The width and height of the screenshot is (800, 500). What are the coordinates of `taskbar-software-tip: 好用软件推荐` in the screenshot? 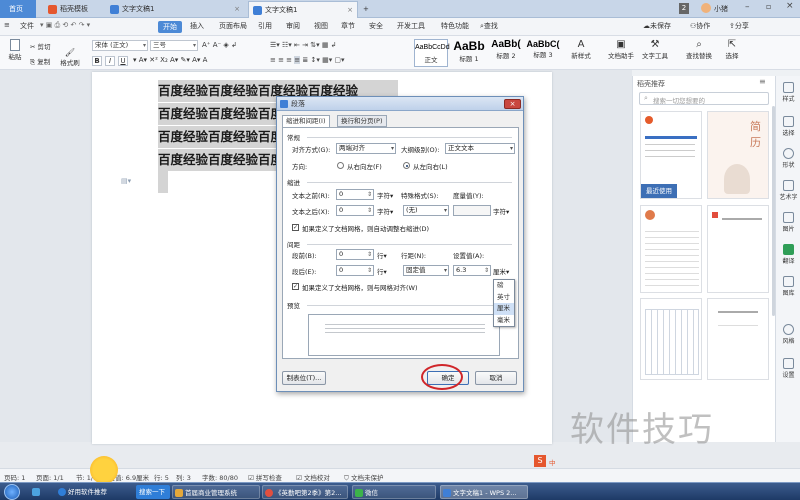 It's located at (96, 492).